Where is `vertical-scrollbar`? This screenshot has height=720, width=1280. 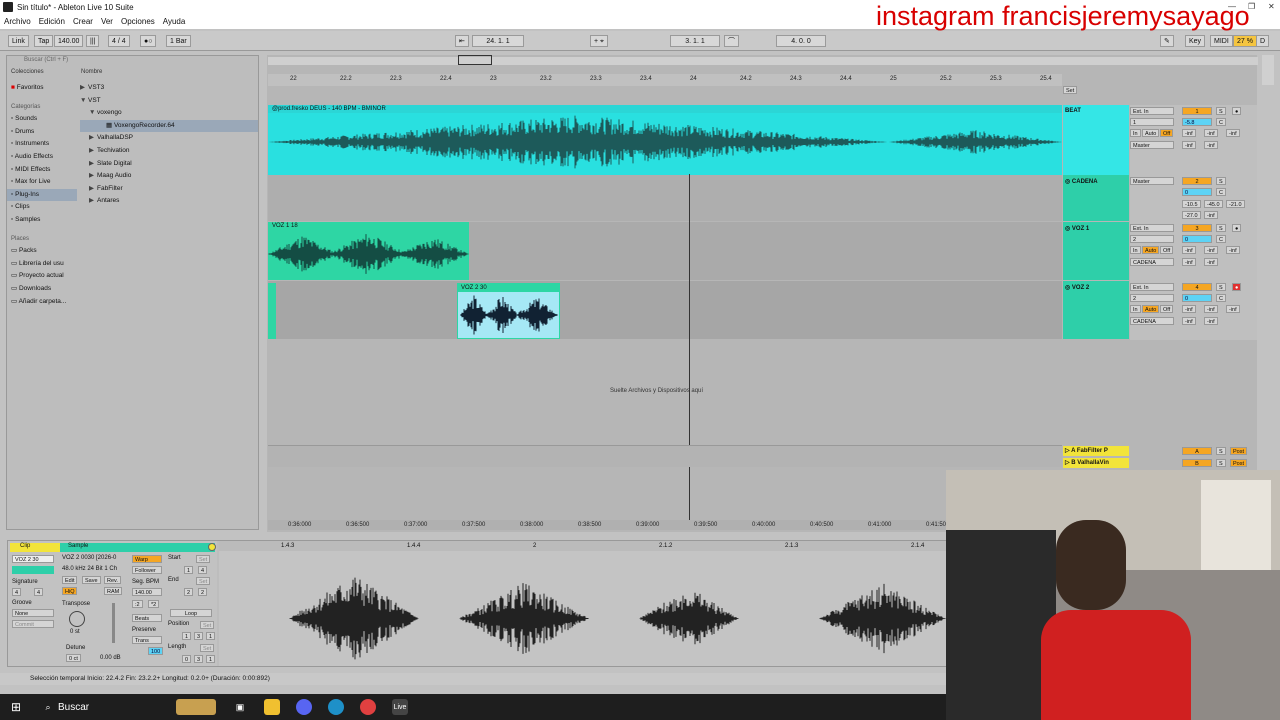 vertical-scrollbar is located at coordinates (1268, 70).